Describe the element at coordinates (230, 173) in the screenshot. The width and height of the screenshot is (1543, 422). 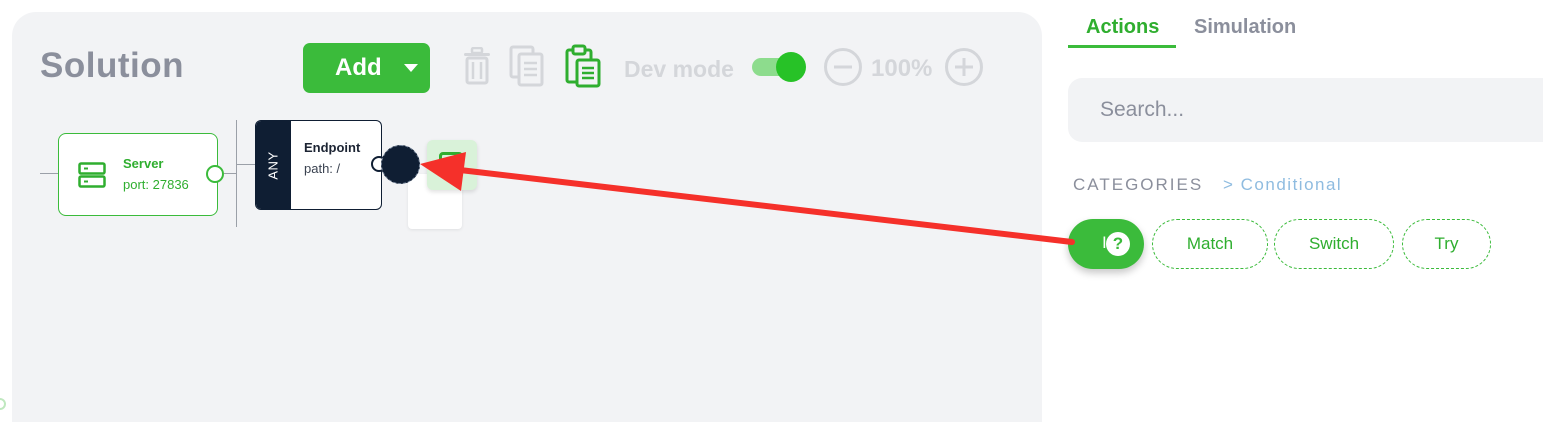
I see `server-wire` at that location.